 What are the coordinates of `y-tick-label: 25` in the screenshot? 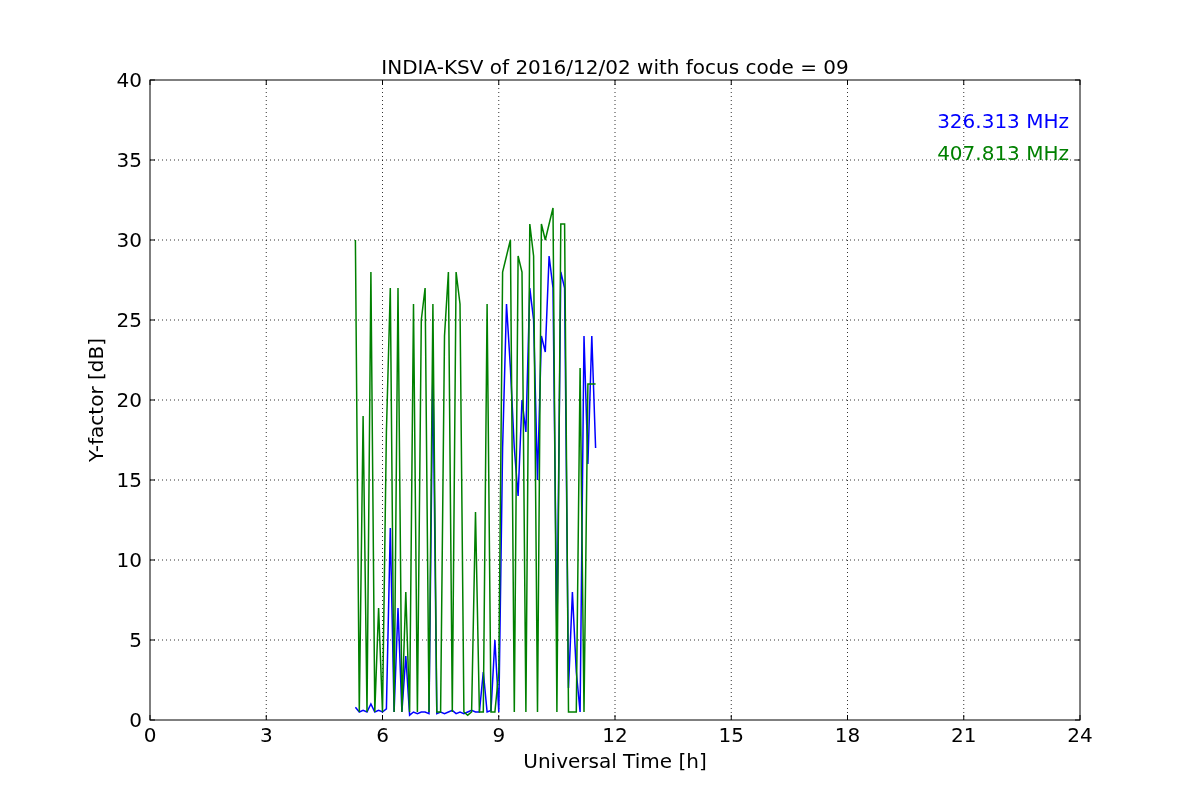 It's located at (129, 320).